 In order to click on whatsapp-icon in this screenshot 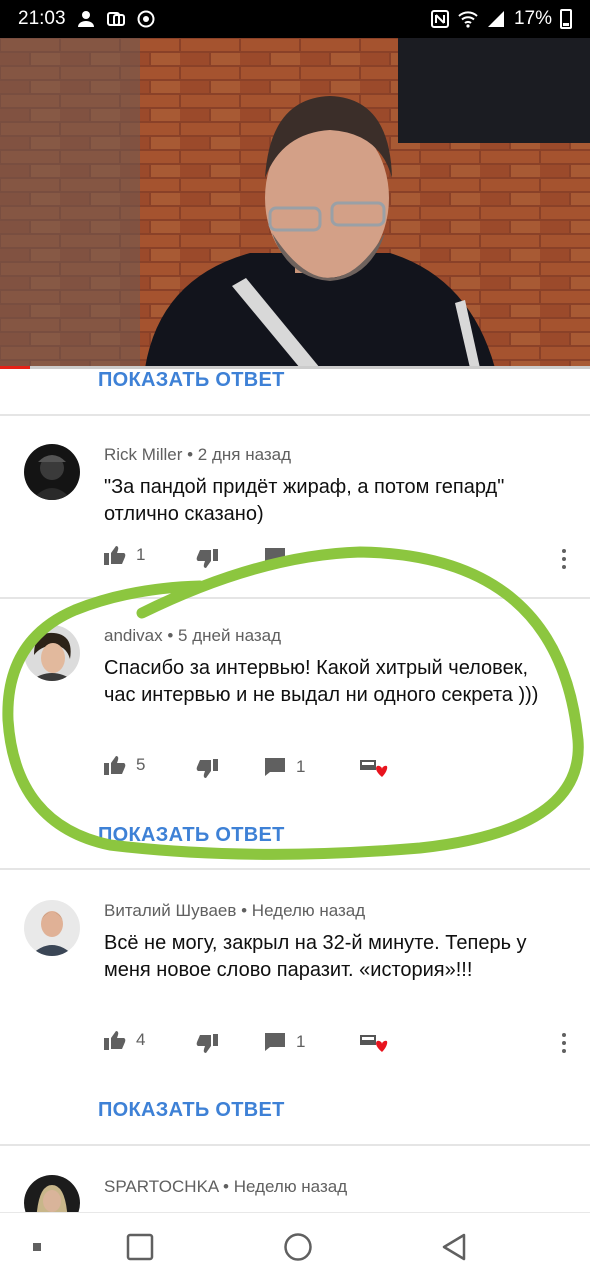, I will do `click(146, 19)`.